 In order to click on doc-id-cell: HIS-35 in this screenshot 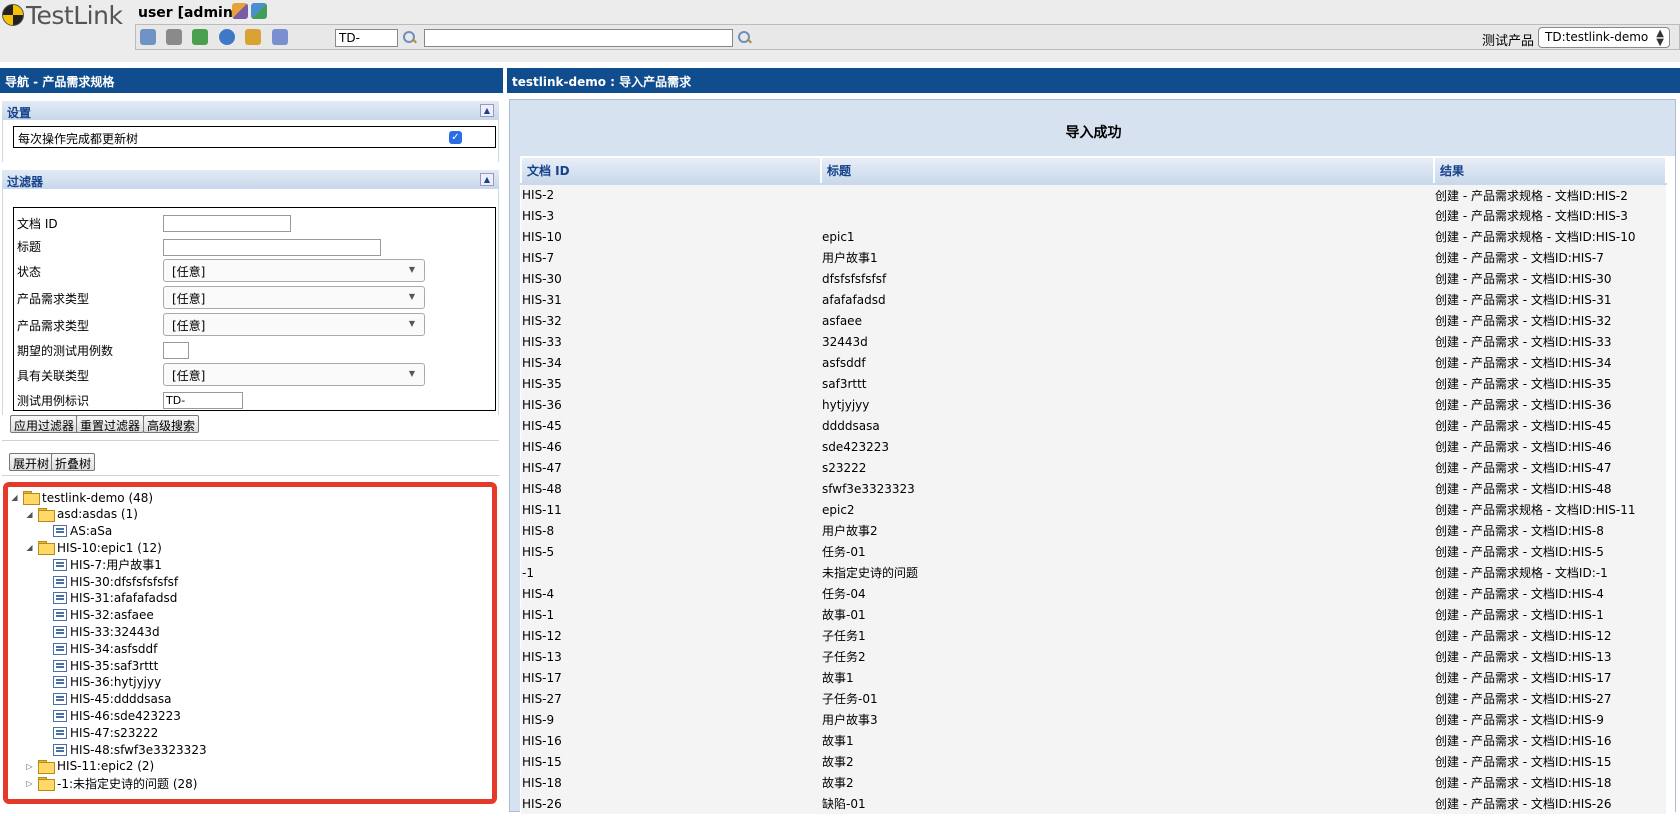, I will do `click(671, 383)`.